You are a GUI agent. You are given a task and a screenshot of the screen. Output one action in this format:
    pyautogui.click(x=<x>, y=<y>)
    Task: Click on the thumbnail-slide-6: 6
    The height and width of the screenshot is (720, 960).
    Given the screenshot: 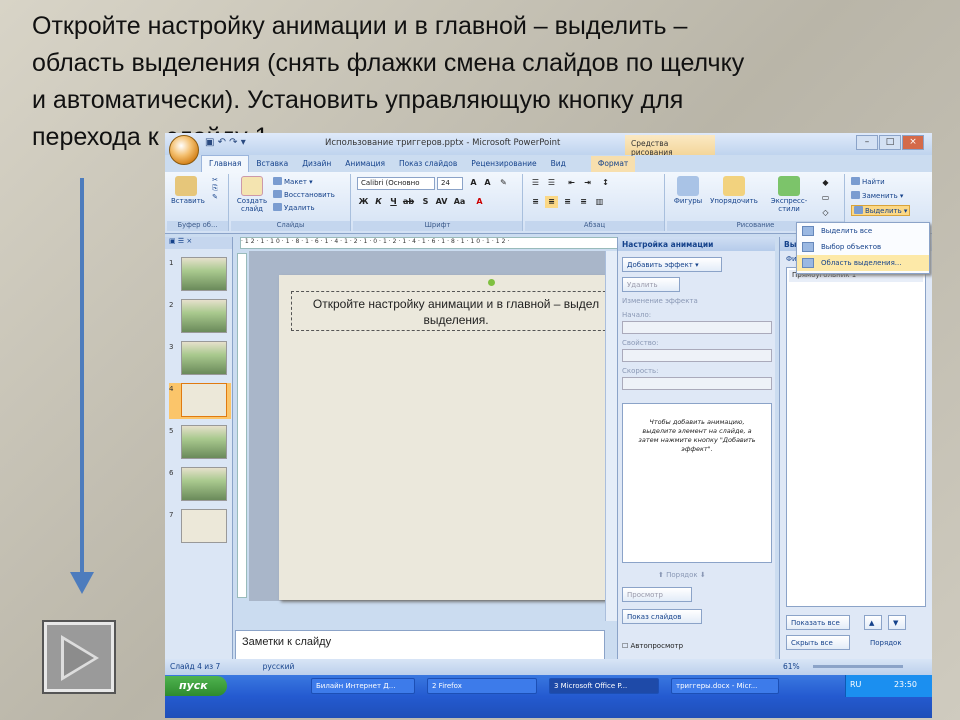 What is the action you would take?
    pyautogui.click(x=200, y=485)
    